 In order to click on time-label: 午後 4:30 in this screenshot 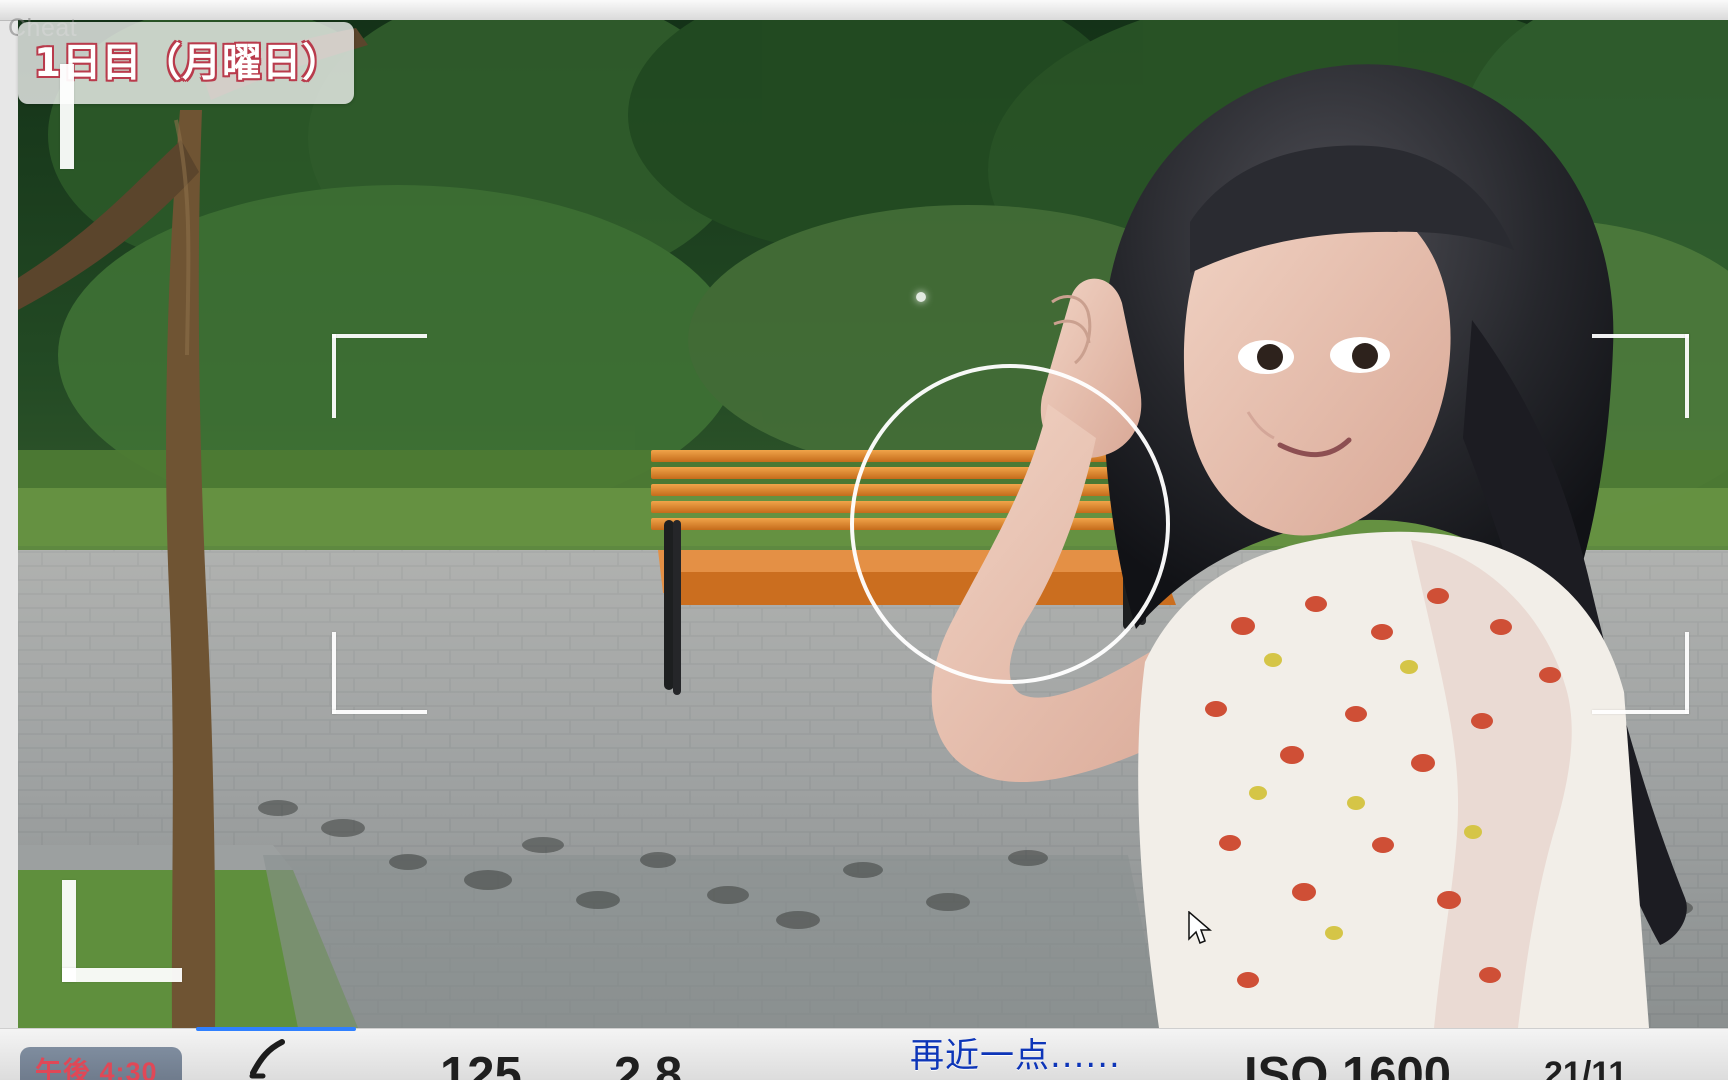, I will do `click(96, 1068)`.